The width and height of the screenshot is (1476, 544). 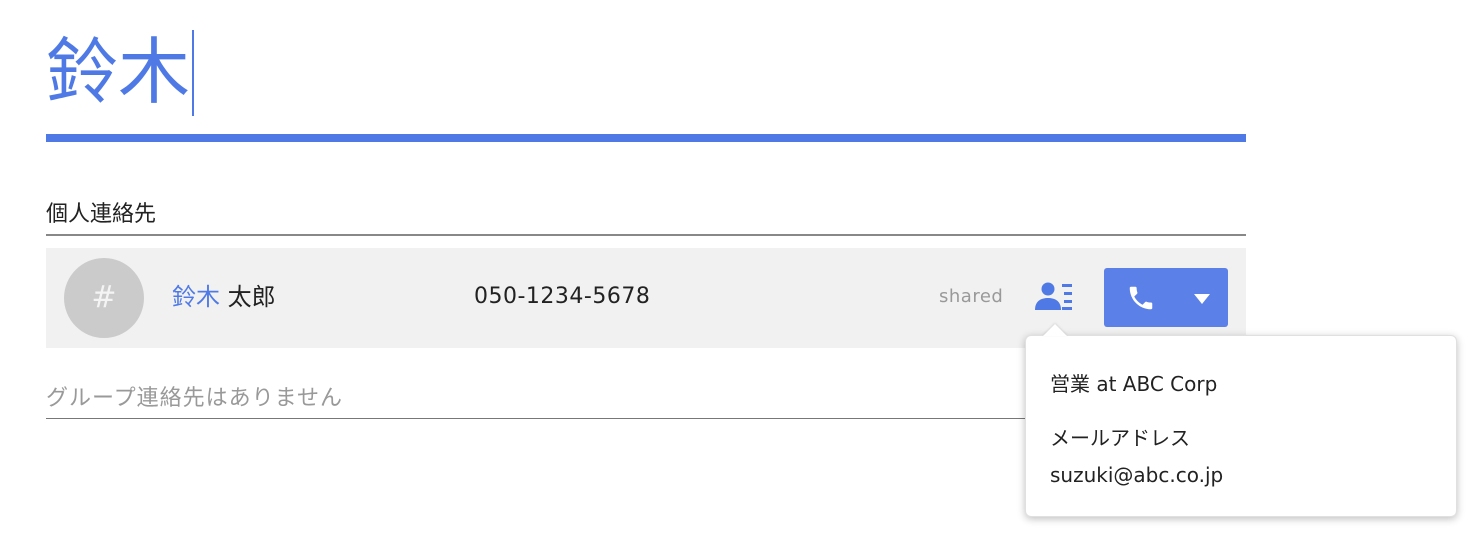 I want to click on call-button, so click(x=1166, y=297).